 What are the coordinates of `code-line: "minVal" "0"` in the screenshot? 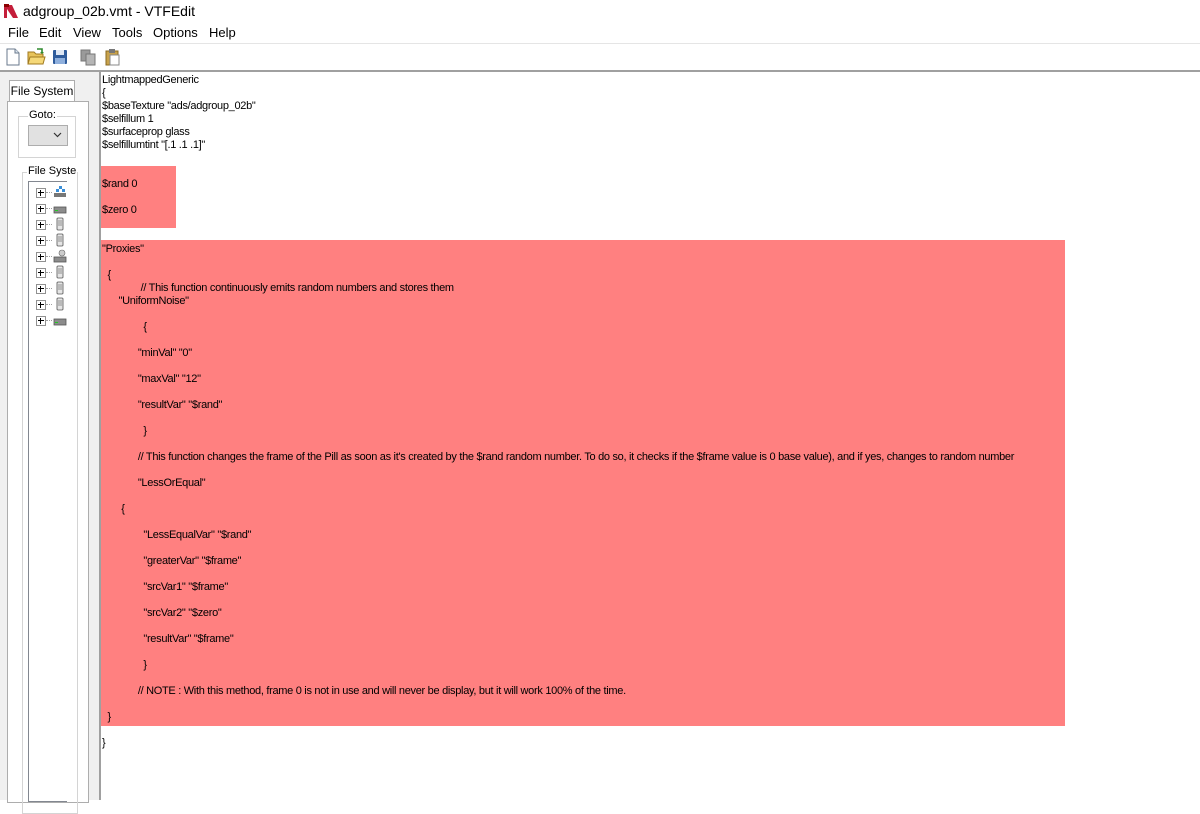 It's located at (147, 353).